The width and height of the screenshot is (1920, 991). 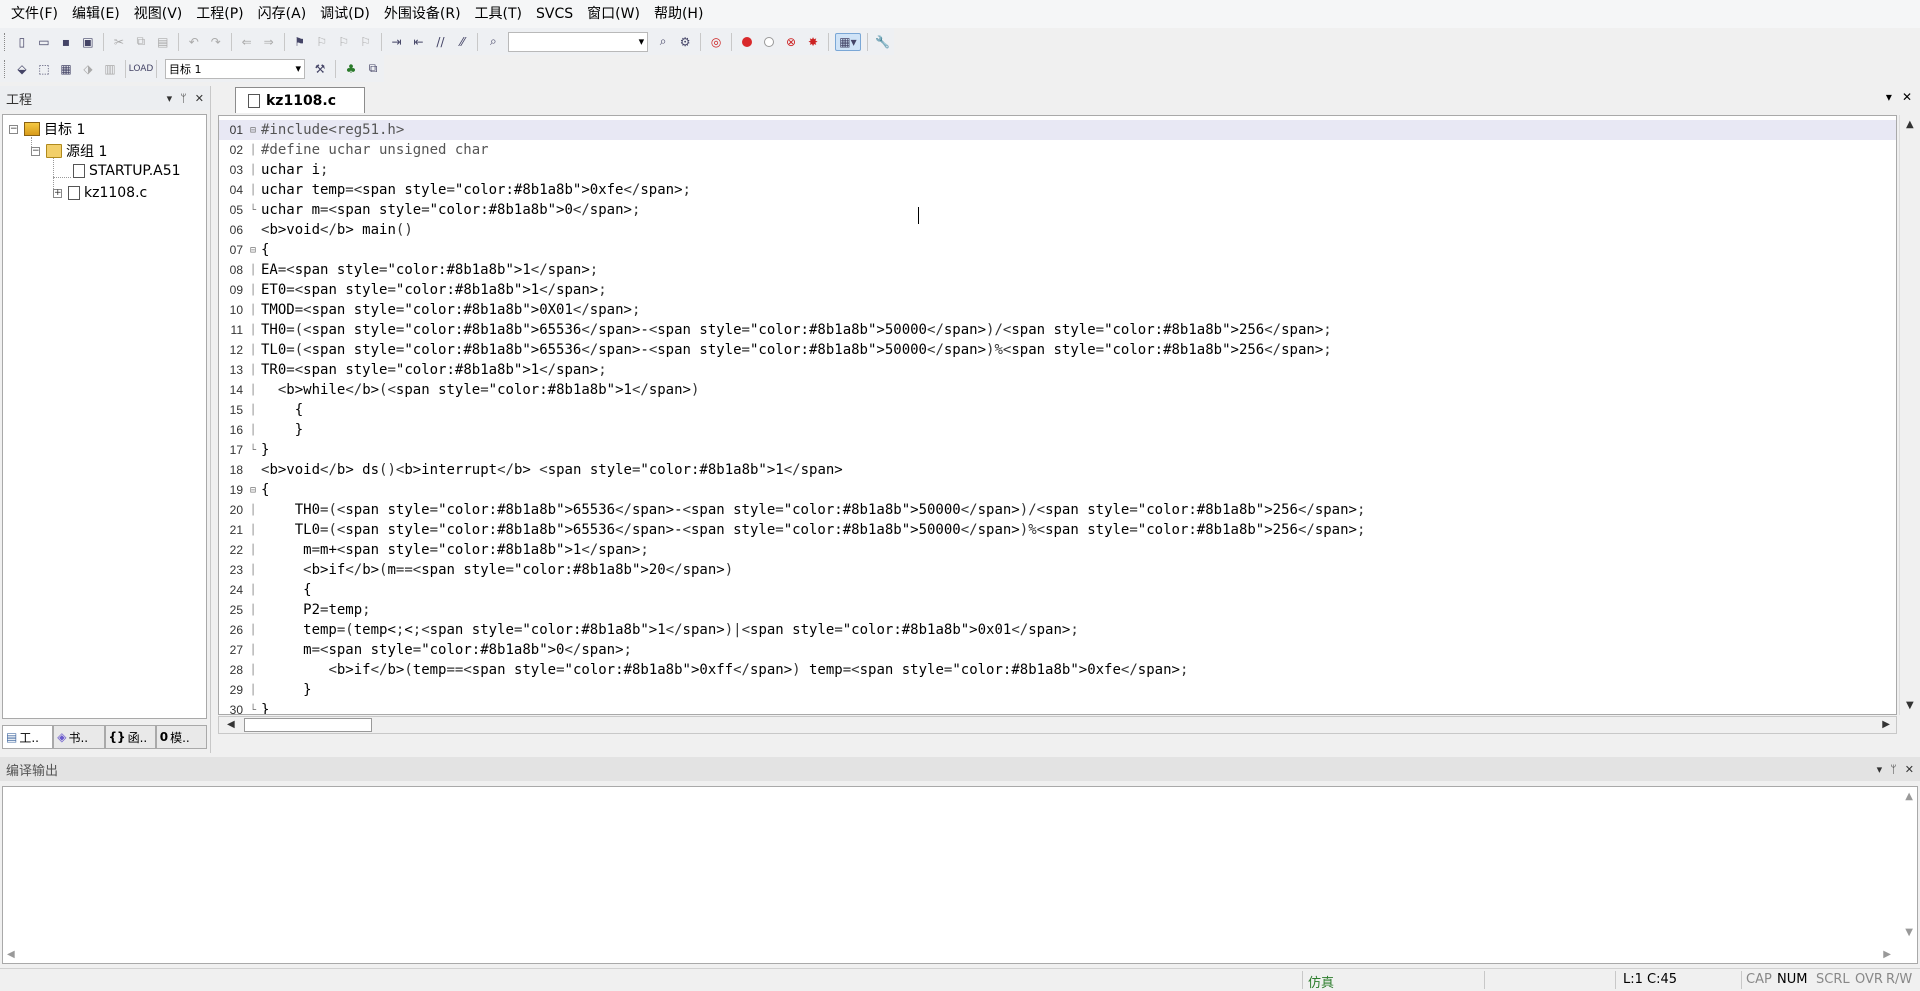 What do you see at coordinates (1057, 707) in the screenshot?
I see `code-line: 30 └}` at bounding box center [1057, 707].